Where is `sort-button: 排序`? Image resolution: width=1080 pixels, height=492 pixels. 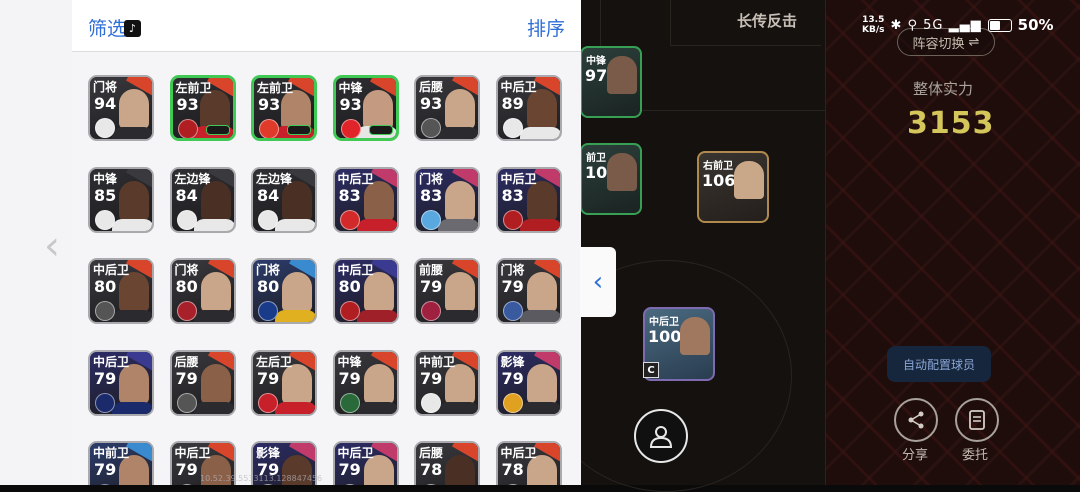 sort-button: 排序 is located at coordinates (546, 27).